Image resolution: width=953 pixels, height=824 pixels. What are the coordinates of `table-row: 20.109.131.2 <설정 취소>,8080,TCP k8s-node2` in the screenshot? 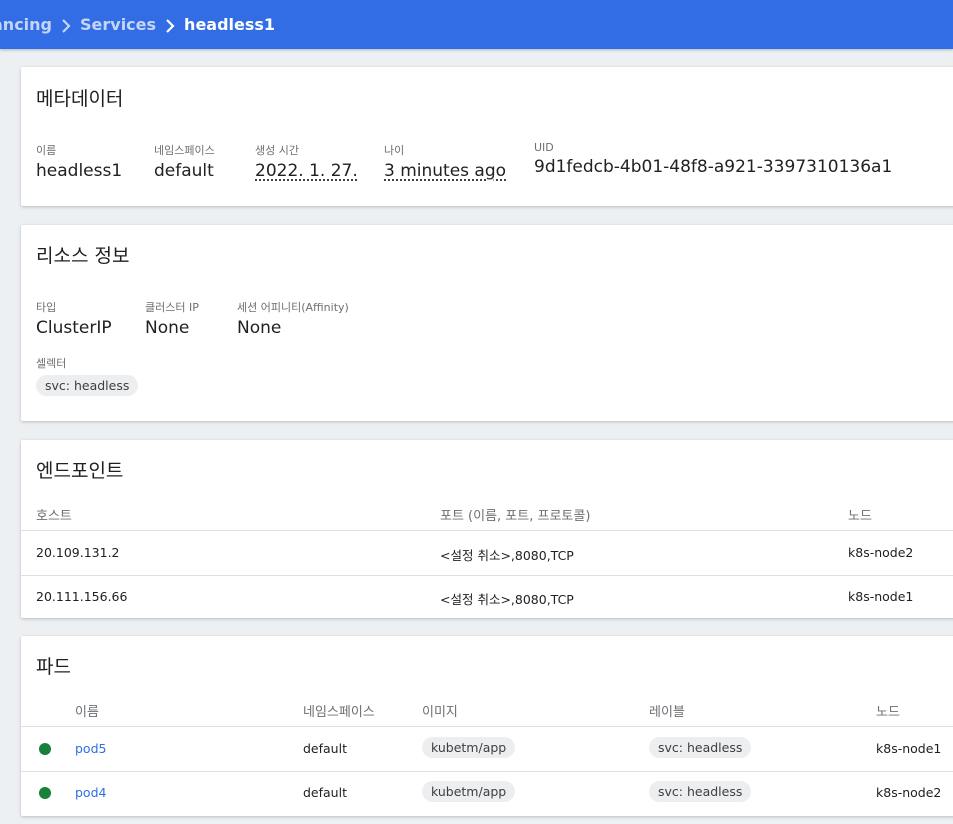 It's located at (487, 553).